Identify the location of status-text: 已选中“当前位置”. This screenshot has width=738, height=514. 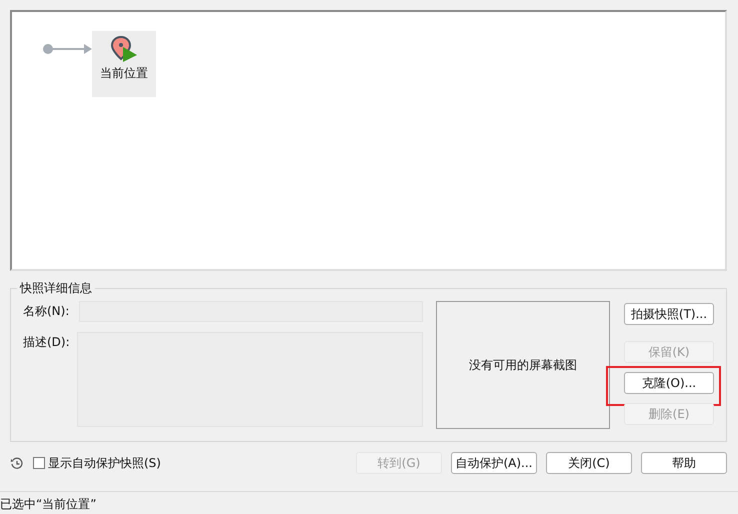
(48, 504).